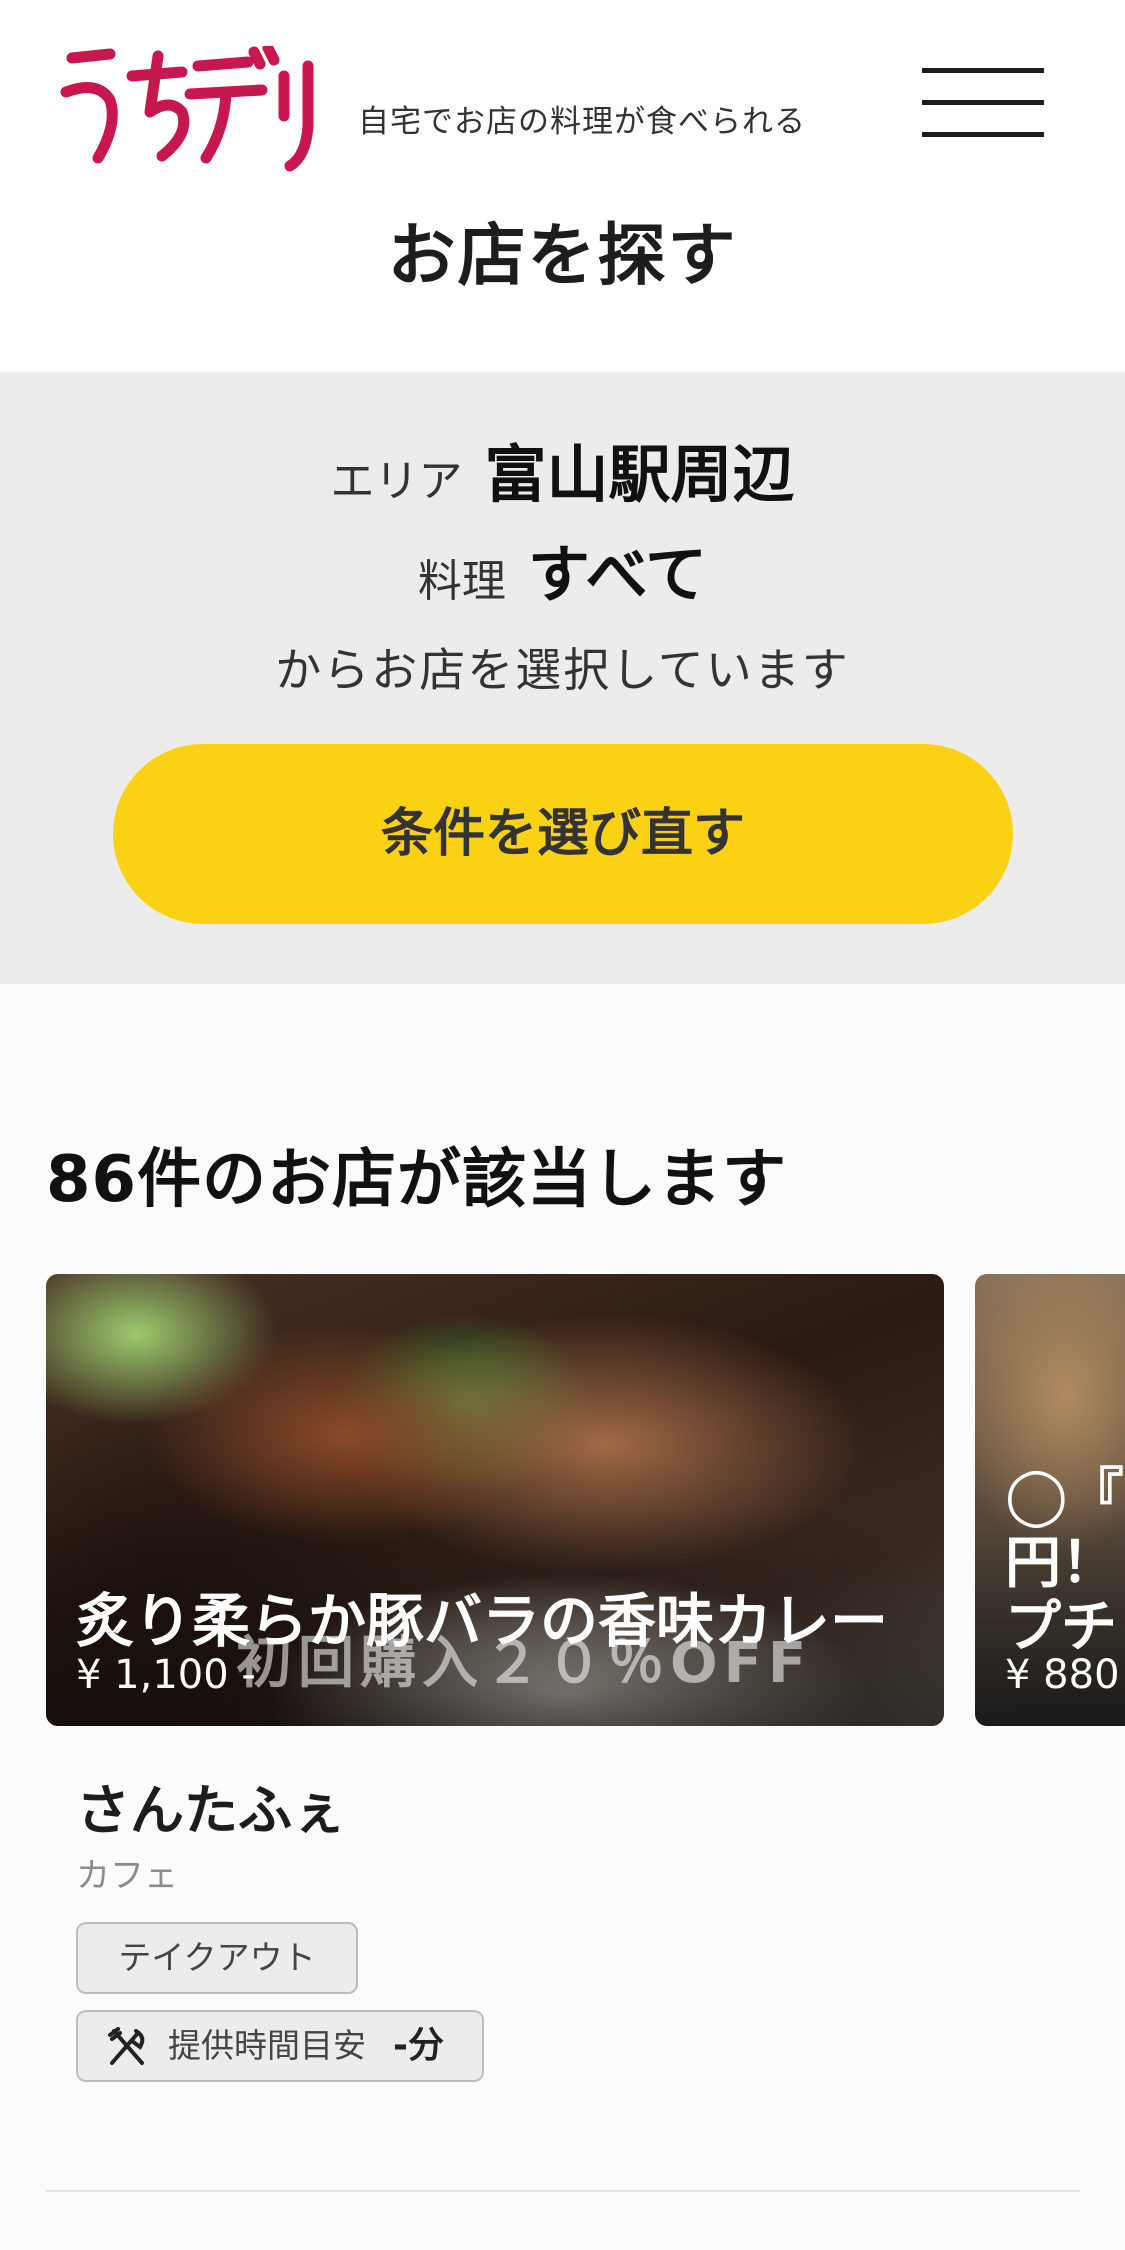  Describe the element at coordinates (582, 122) in the screenshot. I see `tagline: 自宅でお店の料理が食べられる` at that location.